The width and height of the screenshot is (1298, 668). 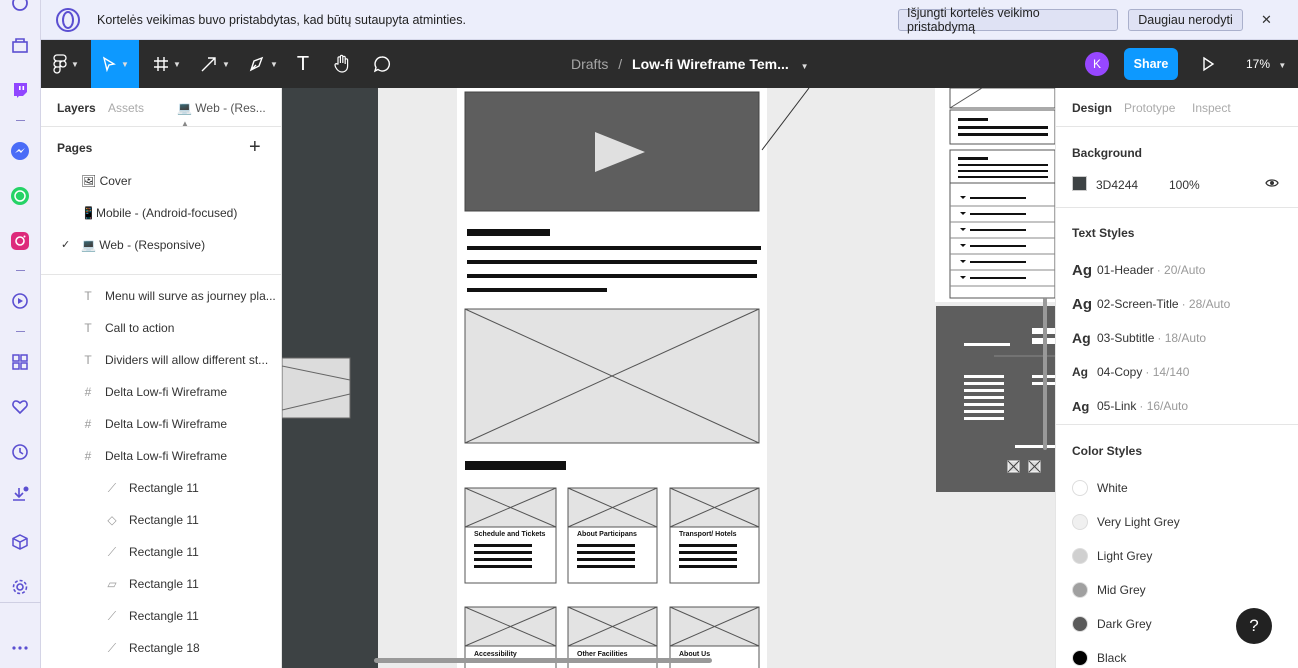 I want to click on play-icon, so click(x=1209, y=64).